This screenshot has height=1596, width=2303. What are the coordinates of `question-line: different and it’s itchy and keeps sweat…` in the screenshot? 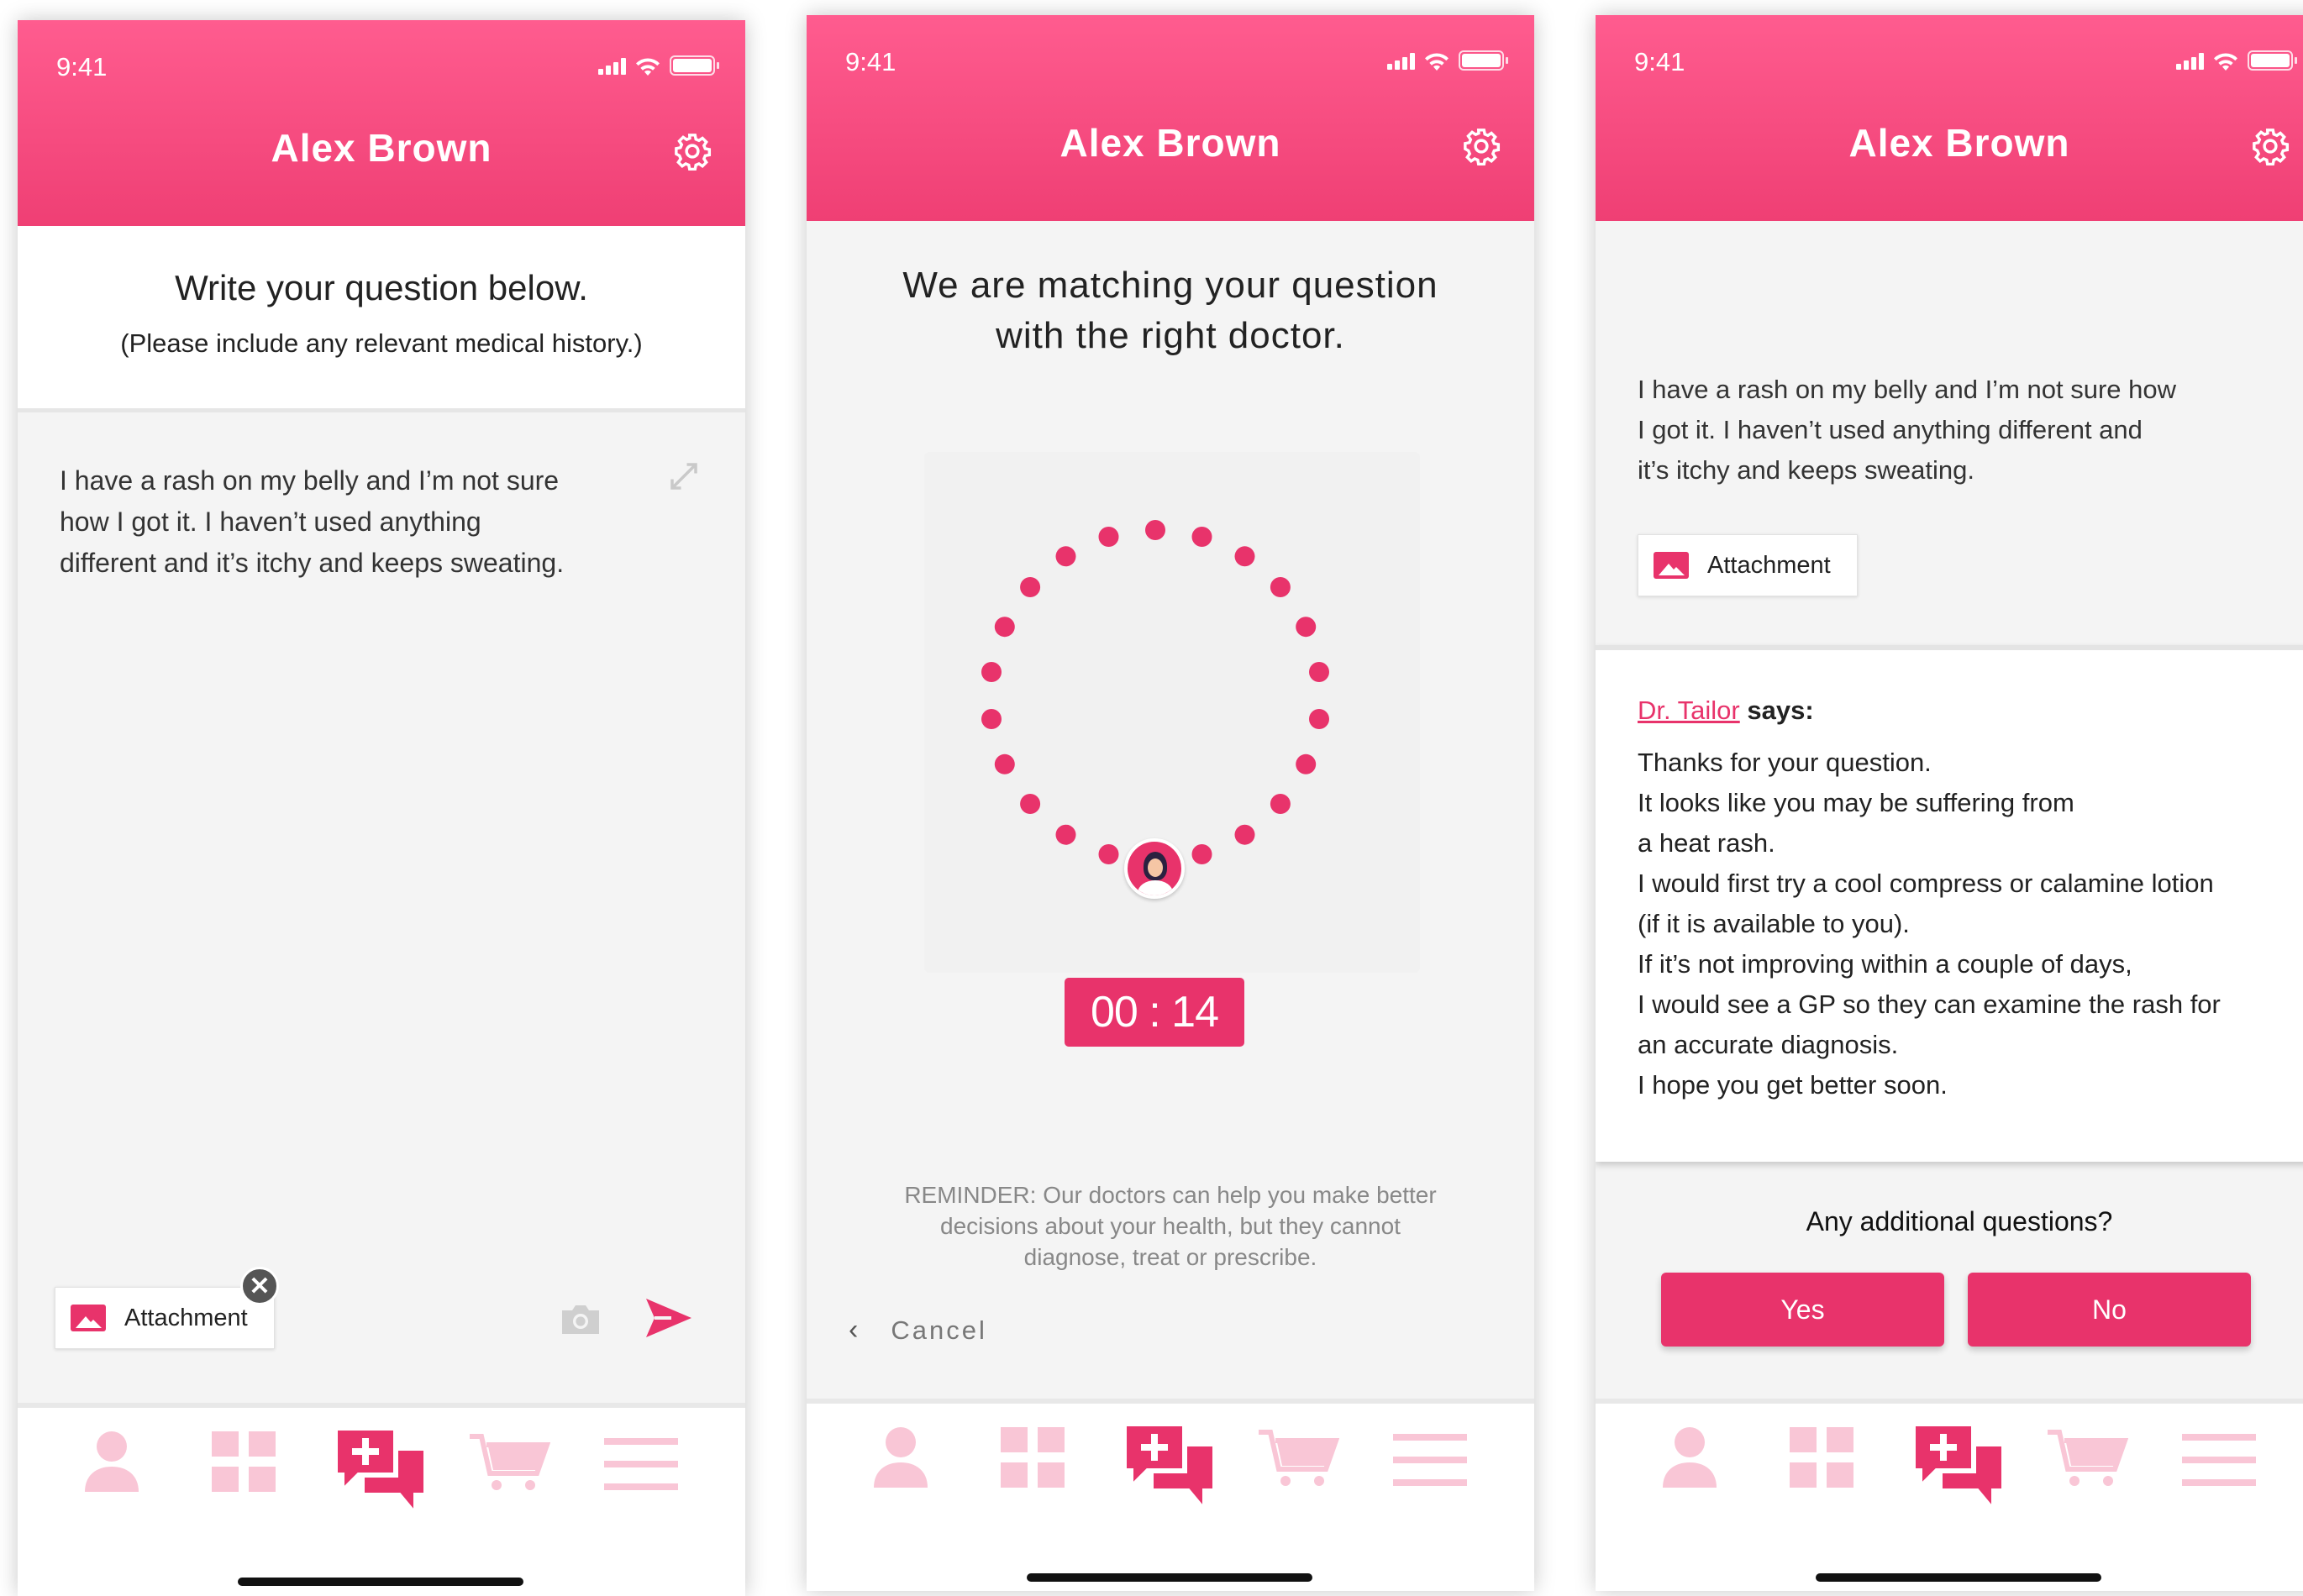 It's located at (313, 563).